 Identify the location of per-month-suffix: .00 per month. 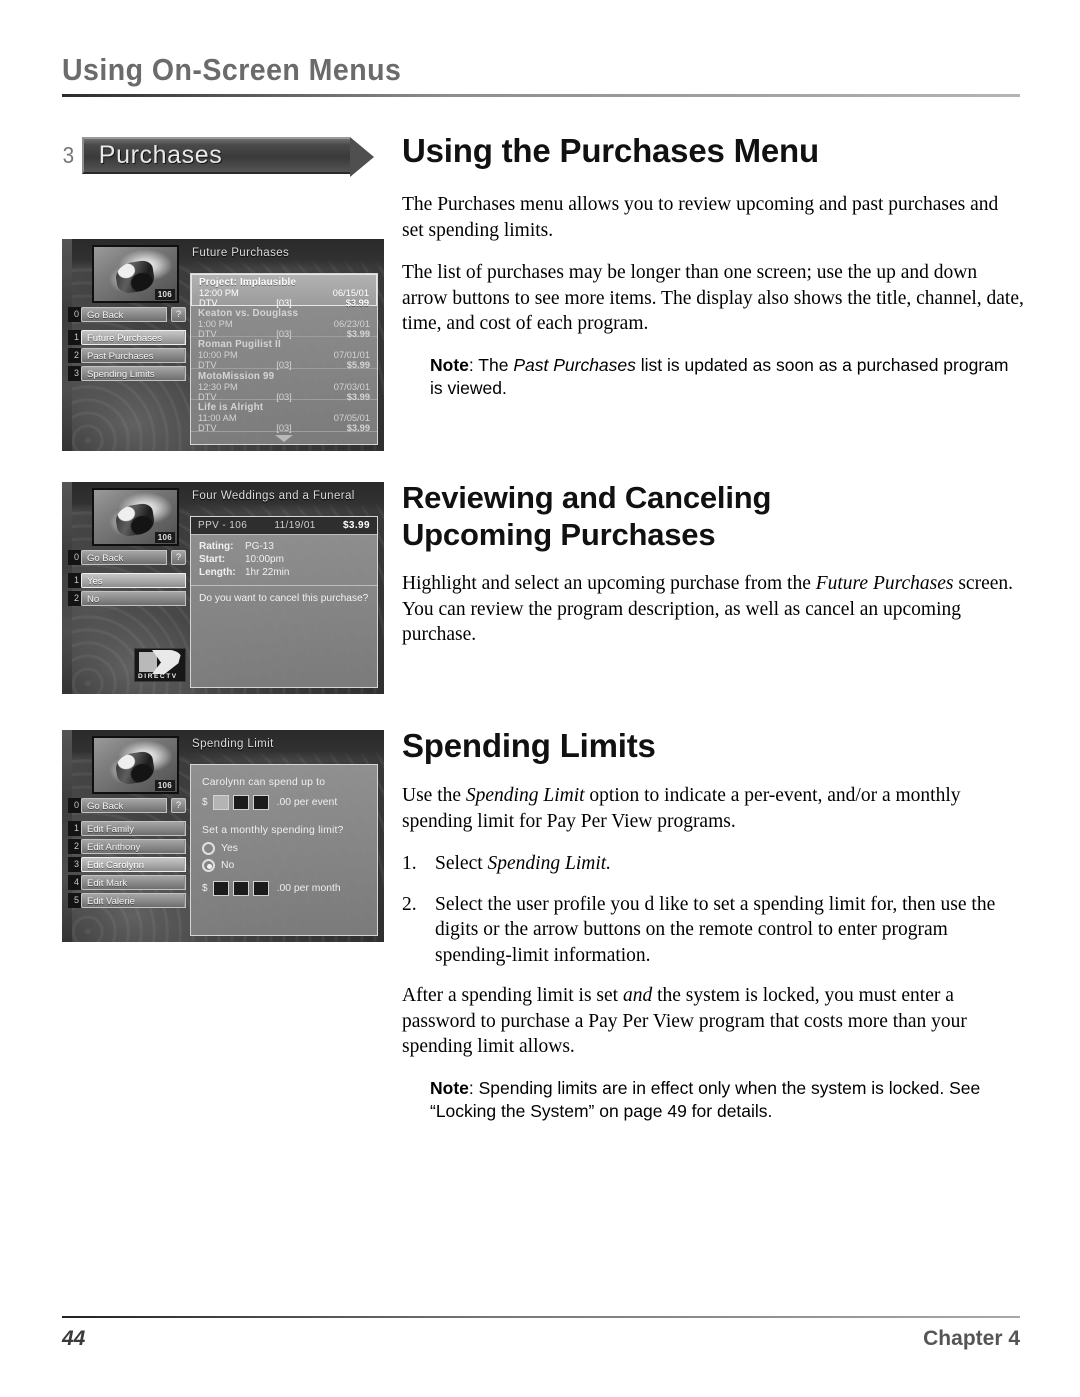
(308, 888).